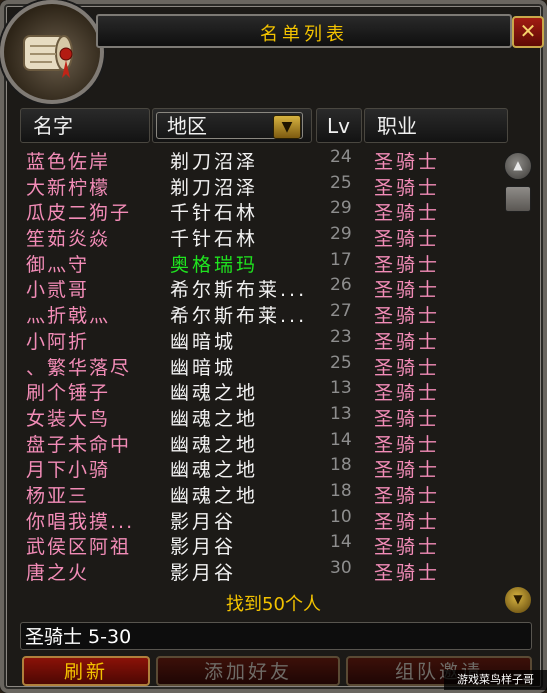 This screenshot has width=547, height=693. What do you see at coordinates (528, 32) in the screenshot?
I see `close-icon: ✕` at bounding box center [528, 32].